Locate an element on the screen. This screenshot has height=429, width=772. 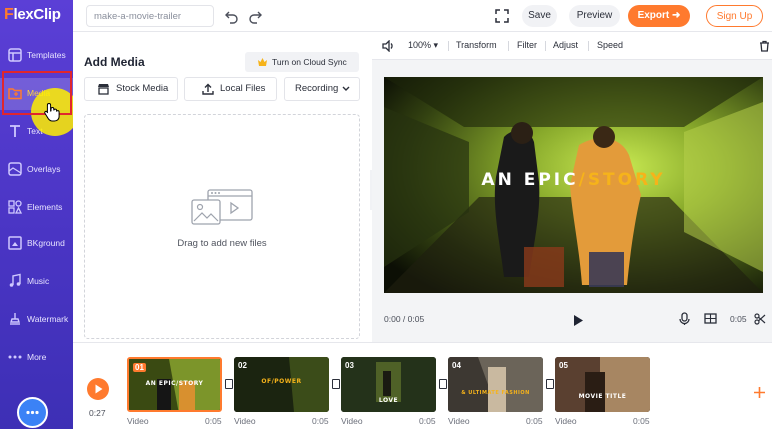
clip-number: 04 is located at coordinates (456, 365).